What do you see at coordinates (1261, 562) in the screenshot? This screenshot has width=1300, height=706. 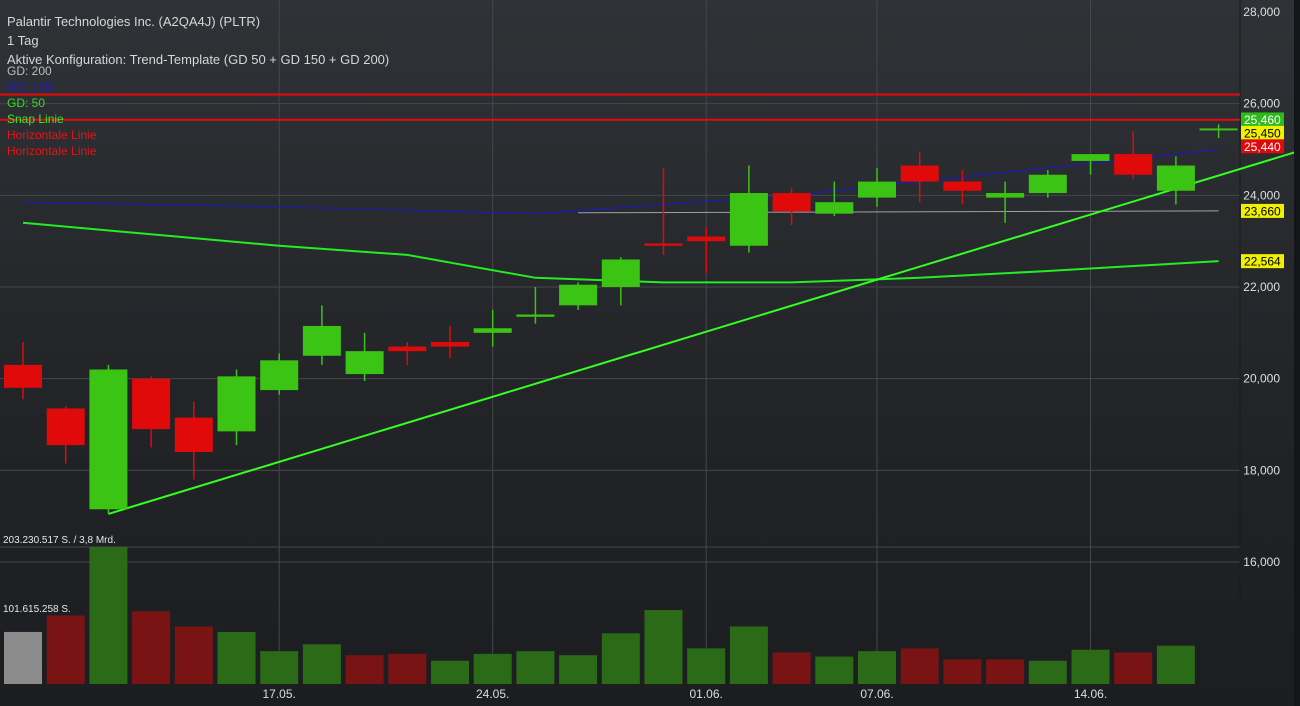 I see `y-tick-label: 16,000` at bounding box center [1261, 562].